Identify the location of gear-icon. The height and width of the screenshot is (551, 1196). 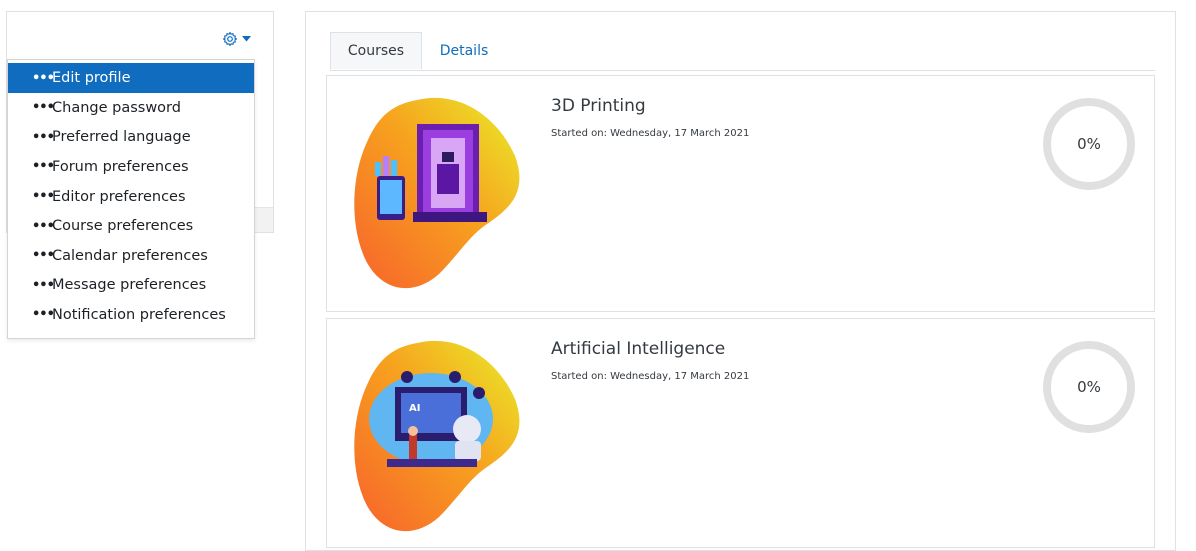
(230, 39).